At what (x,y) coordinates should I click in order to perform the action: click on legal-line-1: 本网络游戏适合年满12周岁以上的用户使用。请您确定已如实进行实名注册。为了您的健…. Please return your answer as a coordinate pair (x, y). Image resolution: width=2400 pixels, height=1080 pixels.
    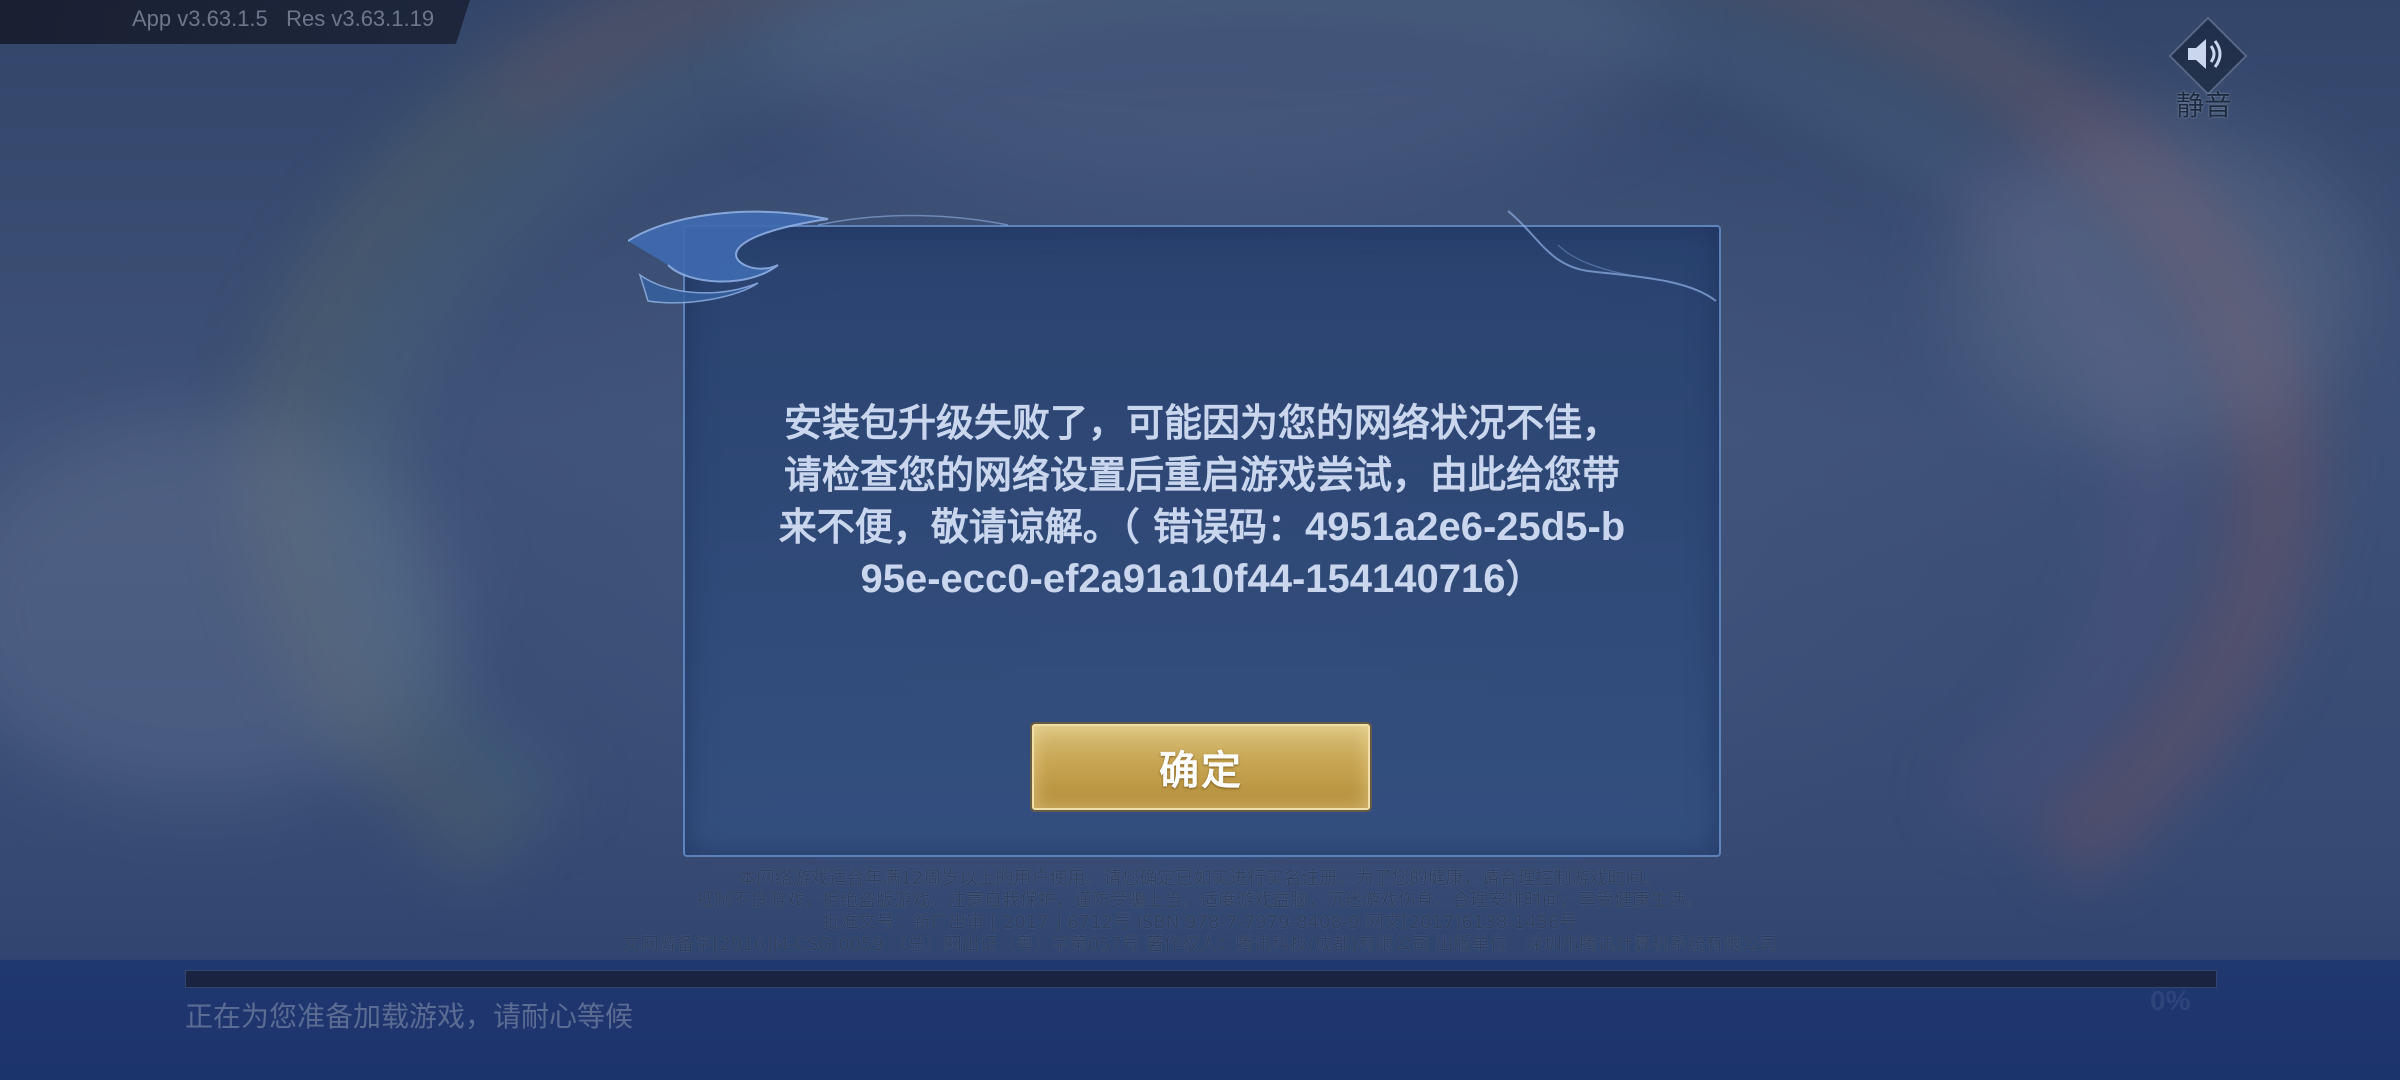
    Looking at the image, I should click on (1200, 878).